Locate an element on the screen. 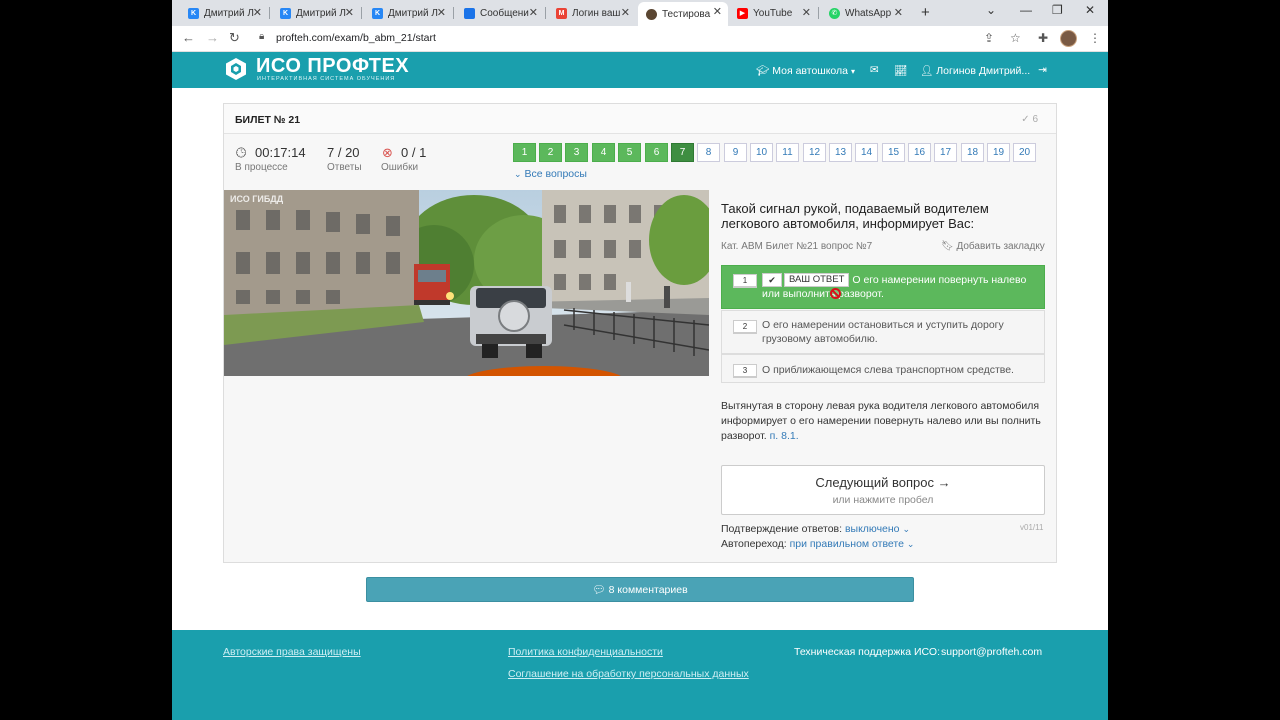 This screenshot has width=1280, height=720. share-icon: ⇪ is located at coordinates (989, 38).